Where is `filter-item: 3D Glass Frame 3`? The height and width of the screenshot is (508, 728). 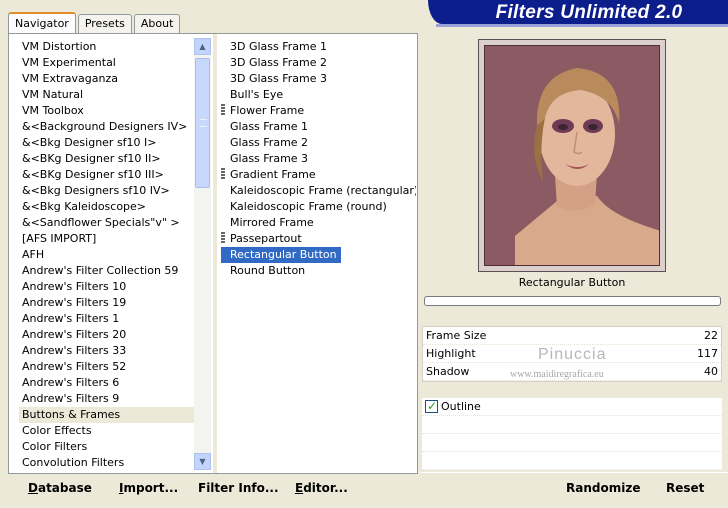
filter-item: 3D Glass Frame 3 is located at coordinates (318, 79).